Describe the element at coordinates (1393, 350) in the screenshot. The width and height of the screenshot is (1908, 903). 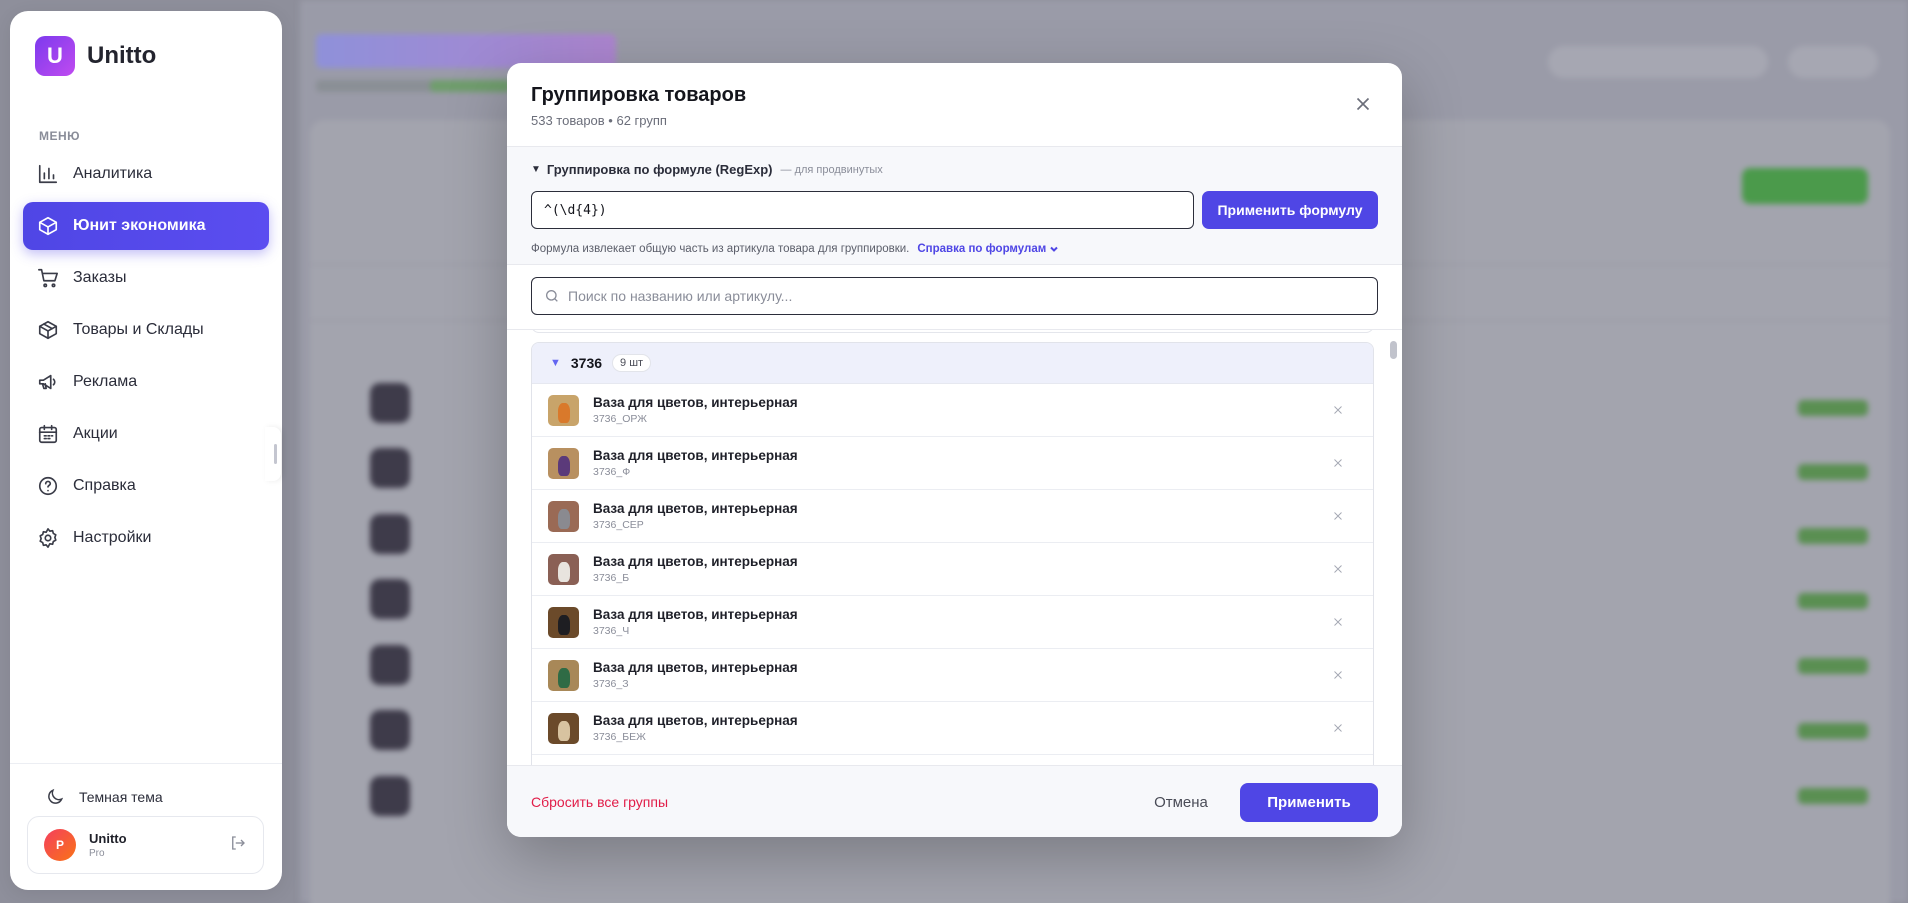
I see `list-scrollbar-thumb` at that location.